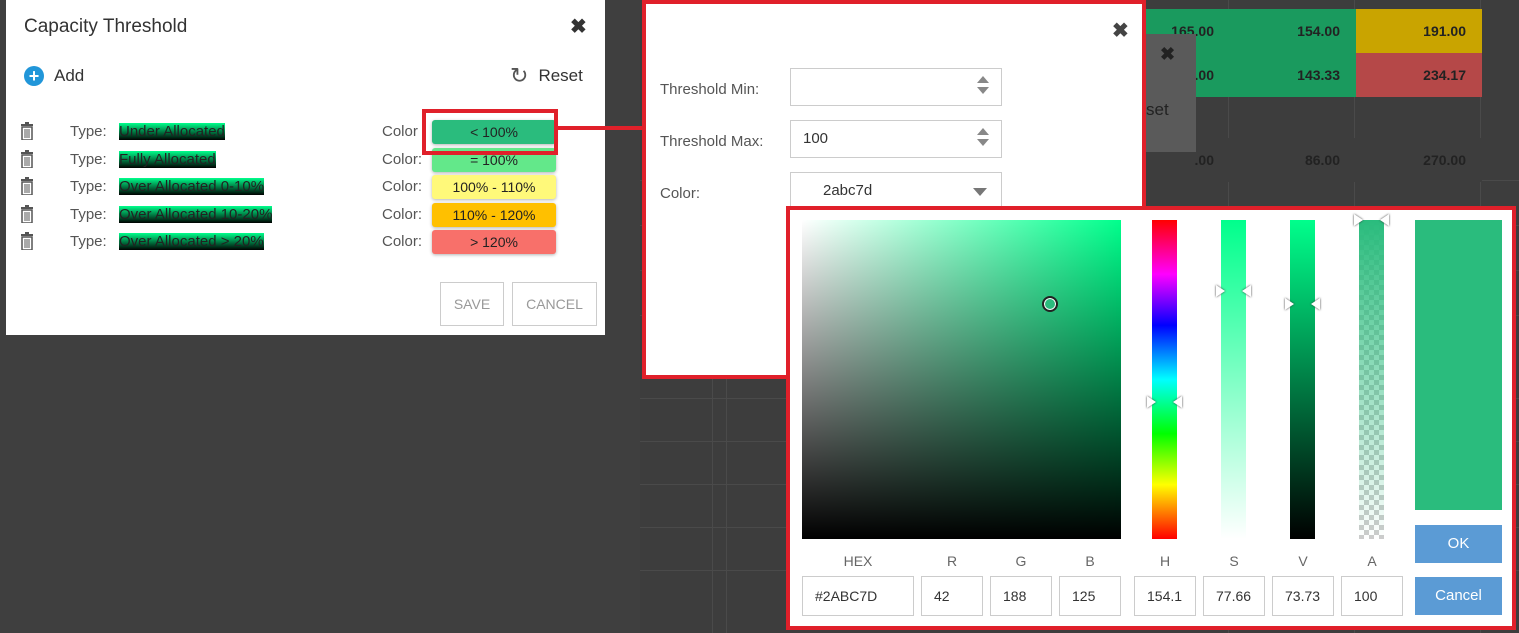 The height and width of the screenshot is (633, 1519). Describe the element at coordinates (952, 561) in the screenshot. I see `r-header: R` at that location.